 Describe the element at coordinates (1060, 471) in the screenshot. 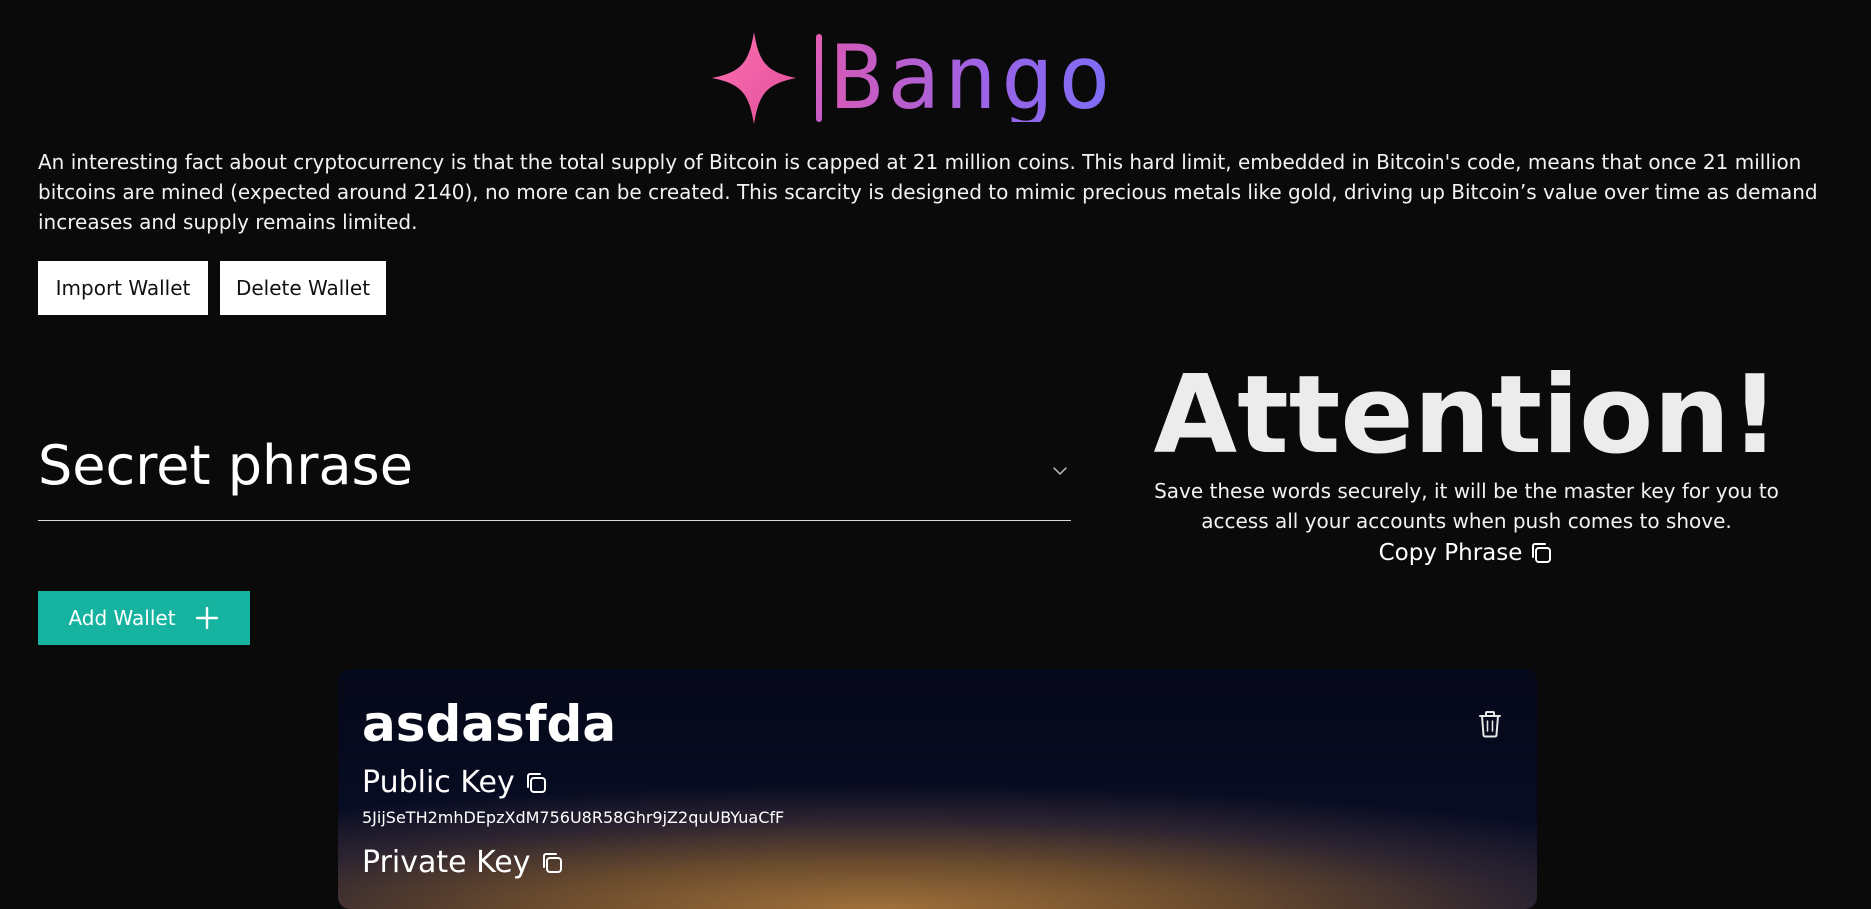

I see `chevron-down-icon` at that location.